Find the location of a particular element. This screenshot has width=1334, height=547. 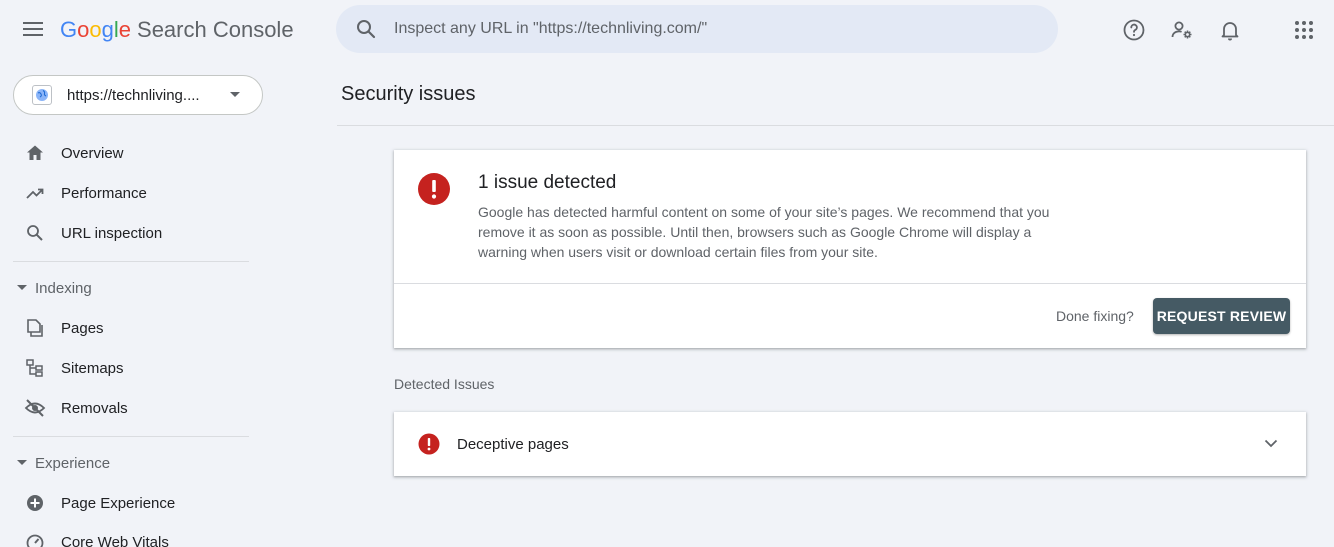

issue-row-deceptive-pages: Deceptive pages is located at coordinates (850, 444).